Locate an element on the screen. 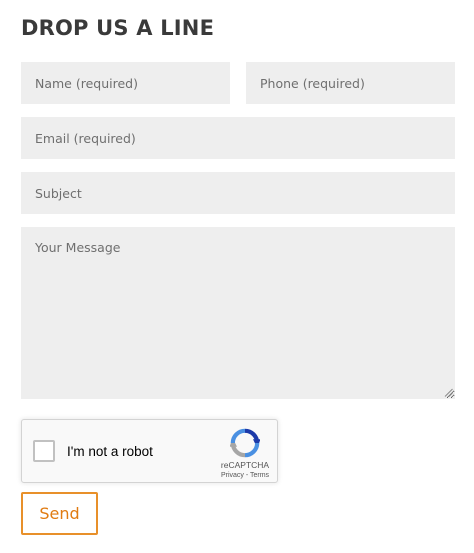 The width and height of the screenshot is (474, 553). recaptcha-links: Privacy - Terms is located at coordinates (245, 475).